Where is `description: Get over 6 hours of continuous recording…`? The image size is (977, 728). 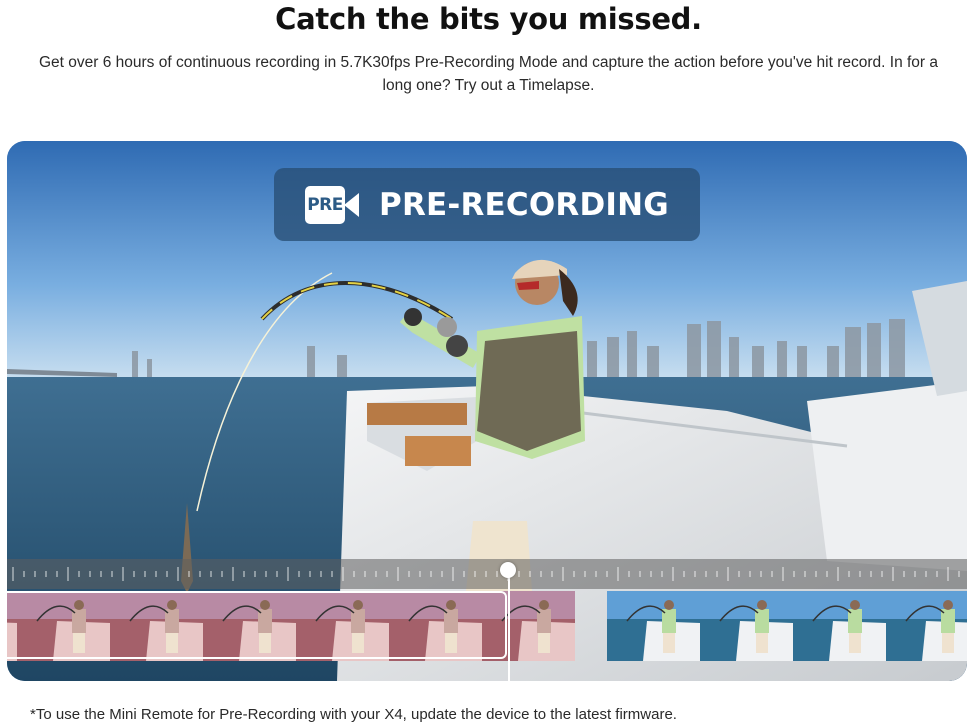 description: Get over 6 hours of continuous recording… is located at coordinates (488, 74).